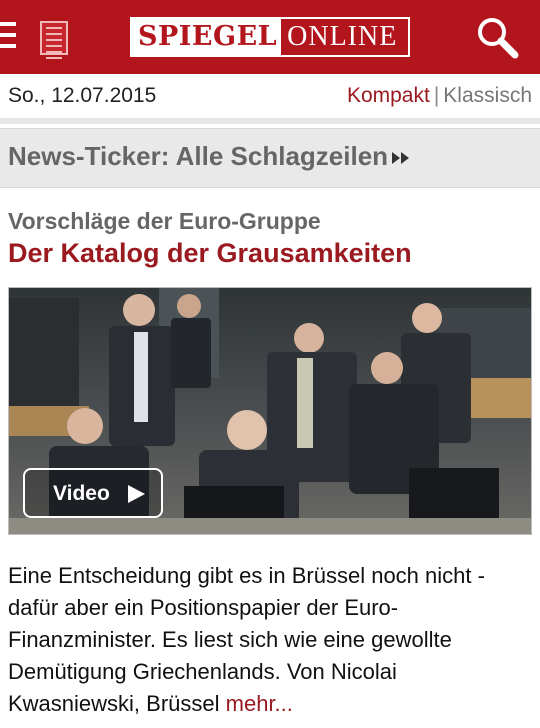  I want to click on spiegel-online-logo: SPIEGEL ONLINE, so click(270, 37).